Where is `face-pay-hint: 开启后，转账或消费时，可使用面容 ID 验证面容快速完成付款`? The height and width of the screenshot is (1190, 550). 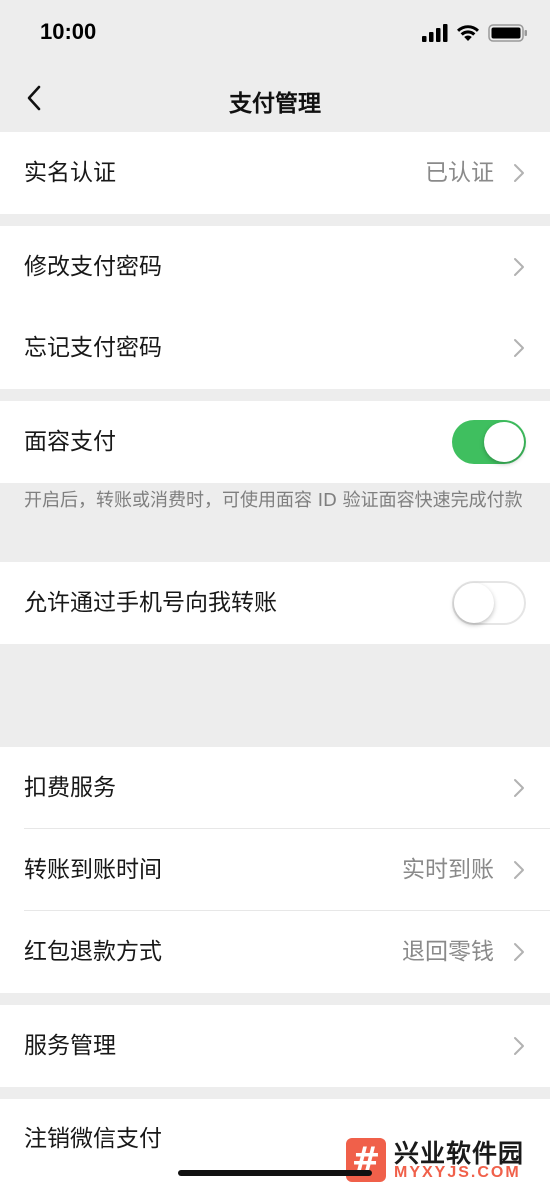 face-pay-hint: 开启后，转账或消费时，可使用面容 ID 验证面容快速完成付款 is located at coordinates (273, 500).